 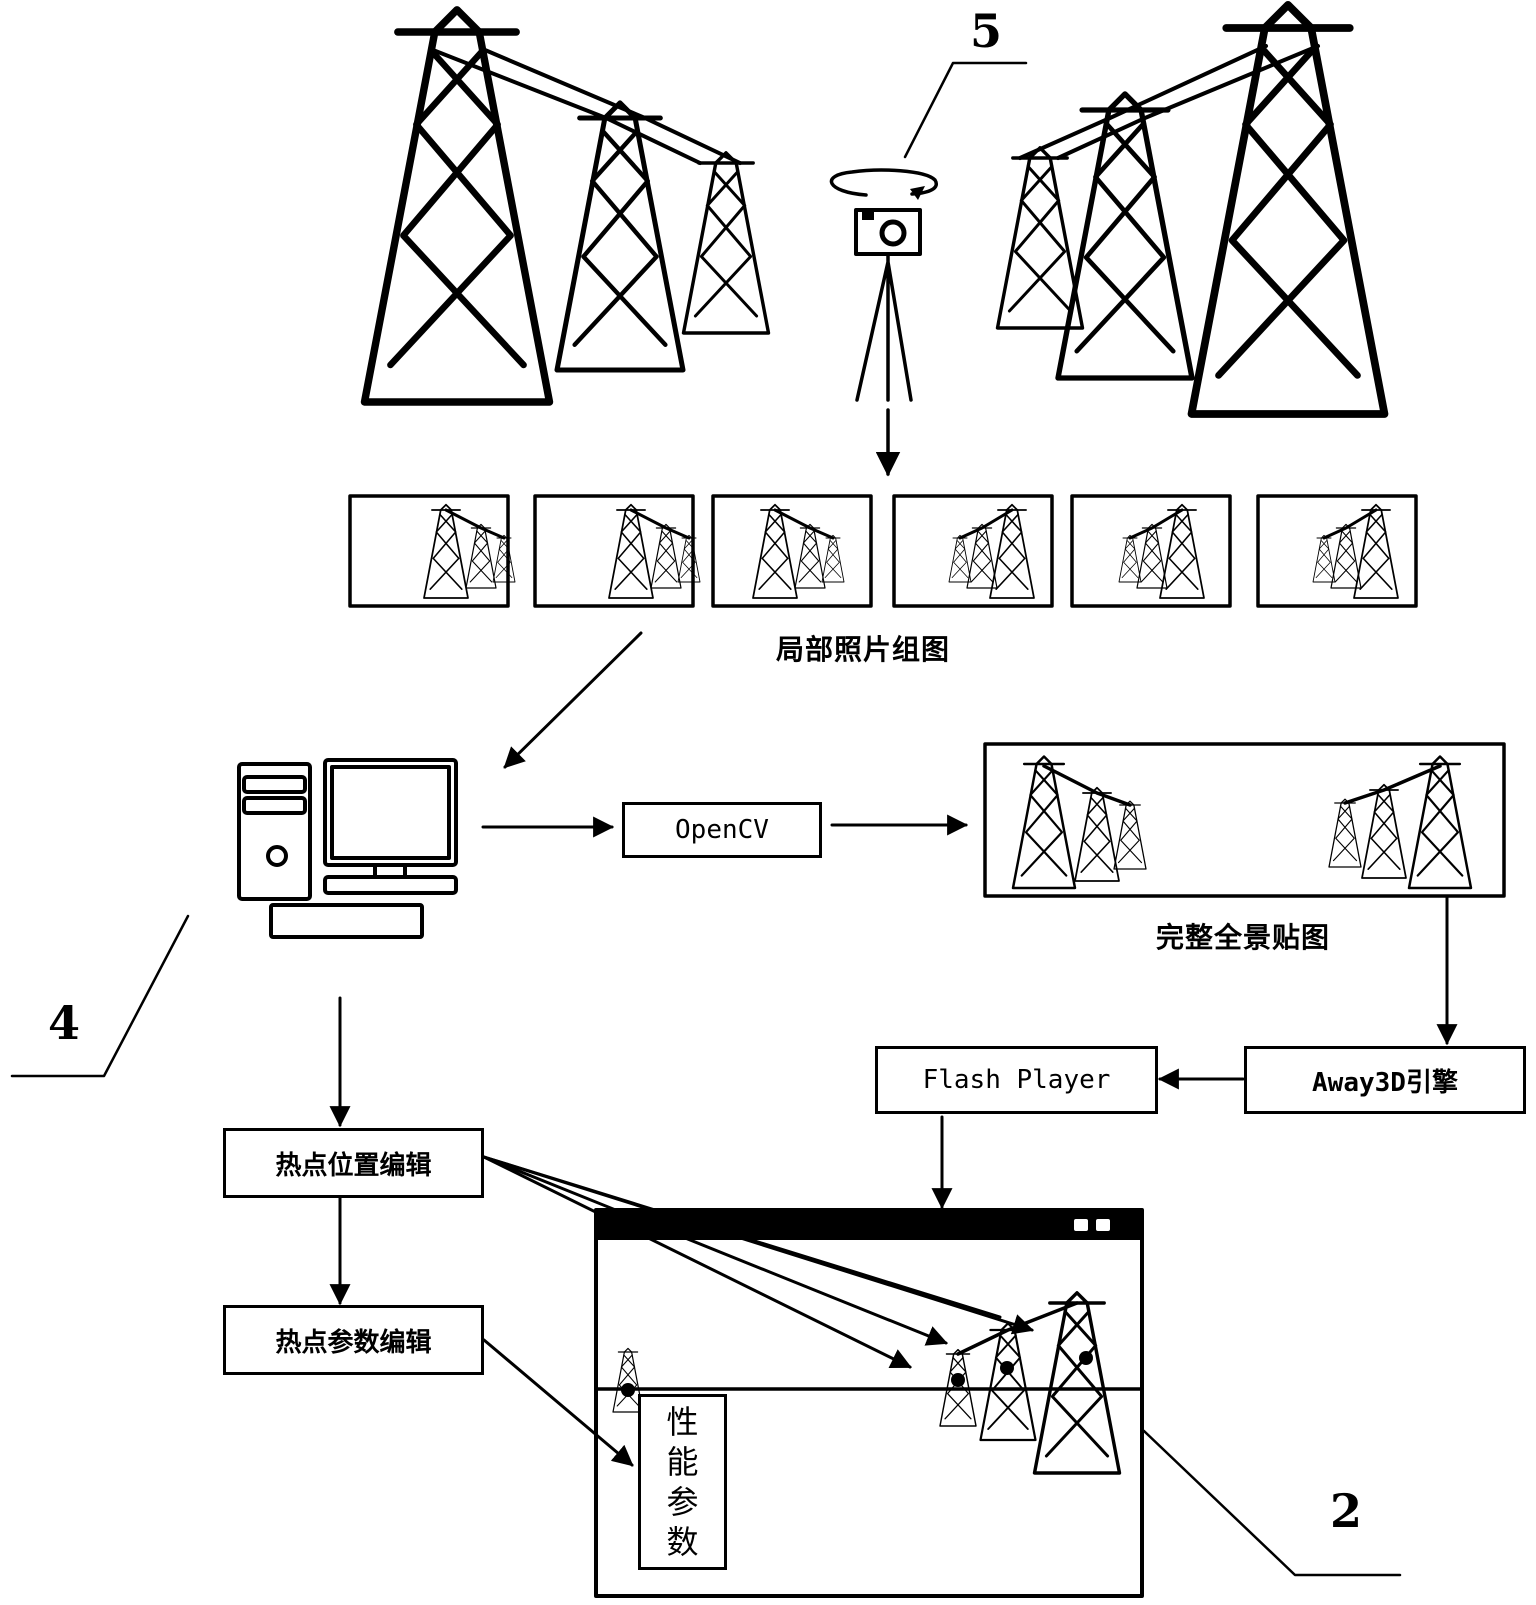 I want to click on flash-player-label: Flash Player, so click(x=1016, y=1080).